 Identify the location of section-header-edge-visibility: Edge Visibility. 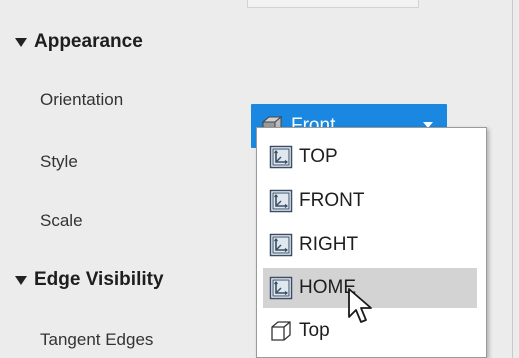
(89, 280).